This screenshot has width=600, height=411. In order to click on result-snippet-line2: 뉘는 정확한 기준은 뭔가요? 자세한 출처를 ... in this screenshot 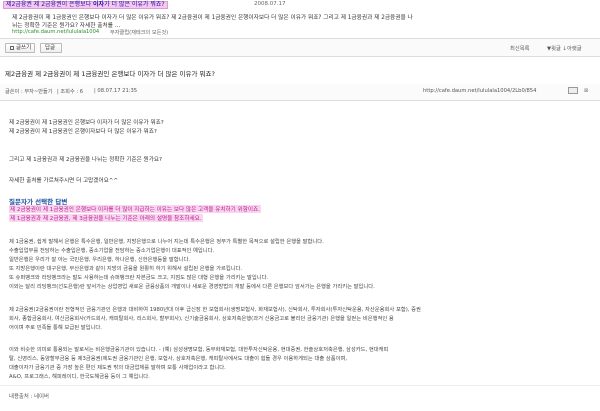, I will do `click(66, 26)`.